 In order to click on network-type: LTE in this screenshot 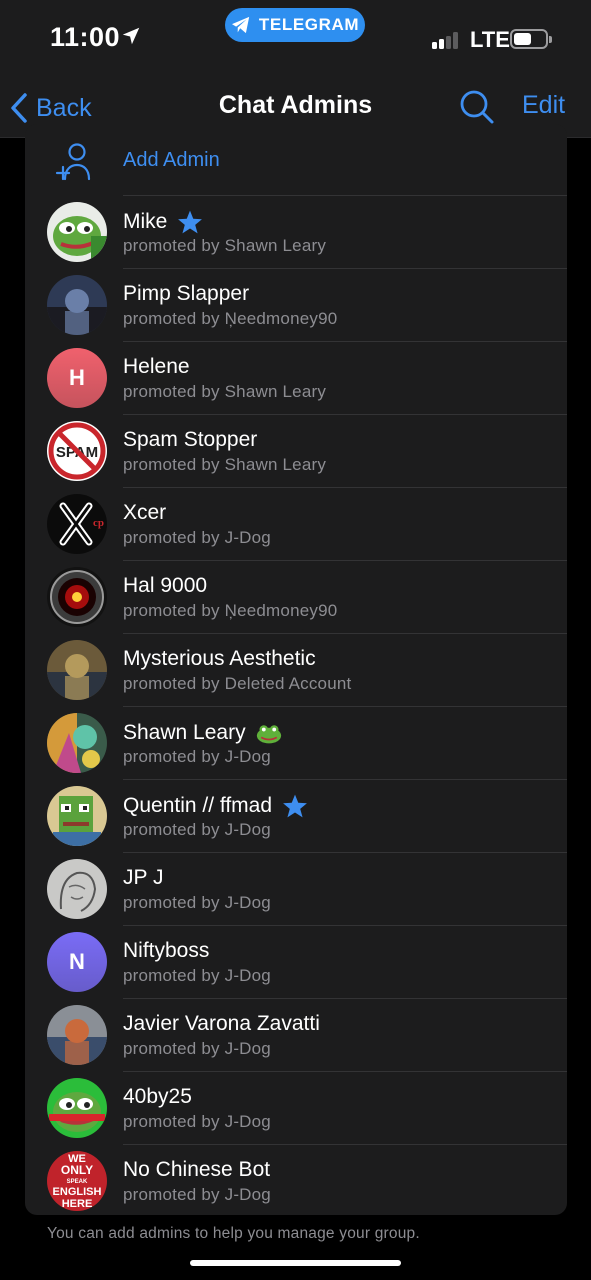, I will do `click(490, 39)`.